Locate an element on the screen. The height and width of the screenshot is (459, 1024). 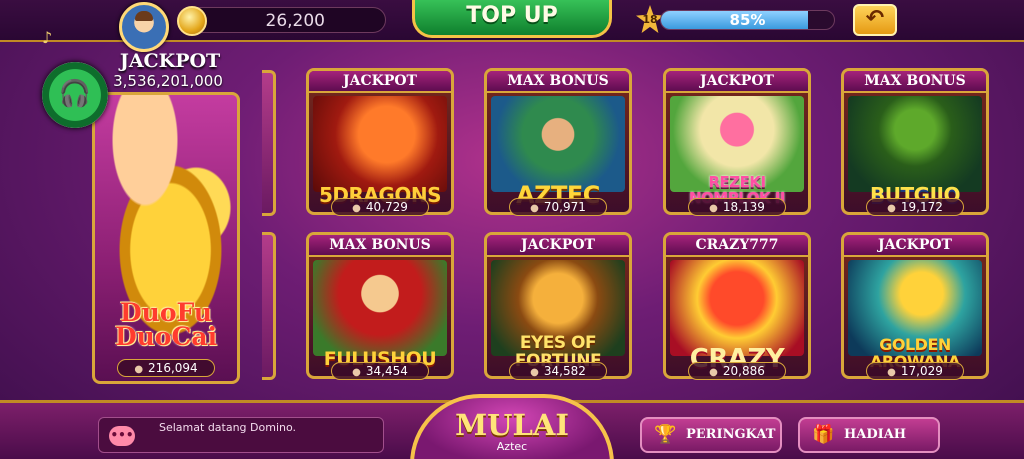
featured-jackpot-label: JACKPOT is located at coordinates (170, 61).